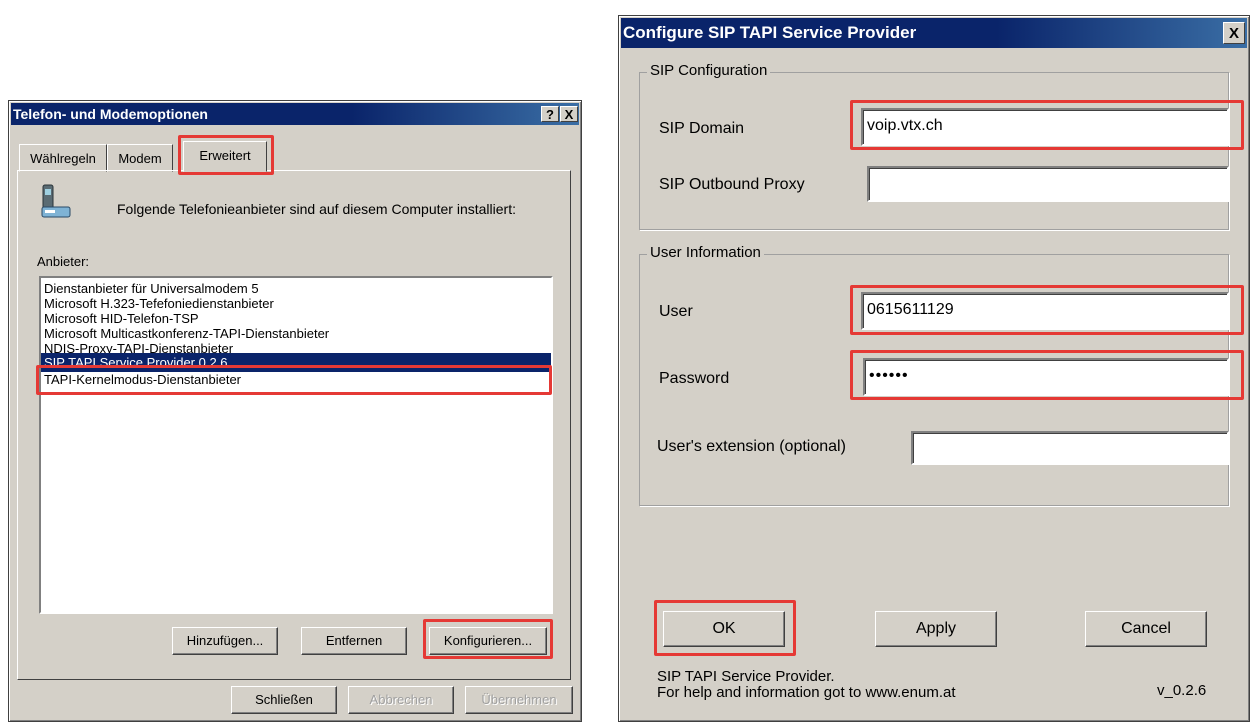  What do you see at coordinates (1045, 127) in the screenshot?
I see `sip-domain-input: voip.vtx.ch` at bounding box center [1045, 127].